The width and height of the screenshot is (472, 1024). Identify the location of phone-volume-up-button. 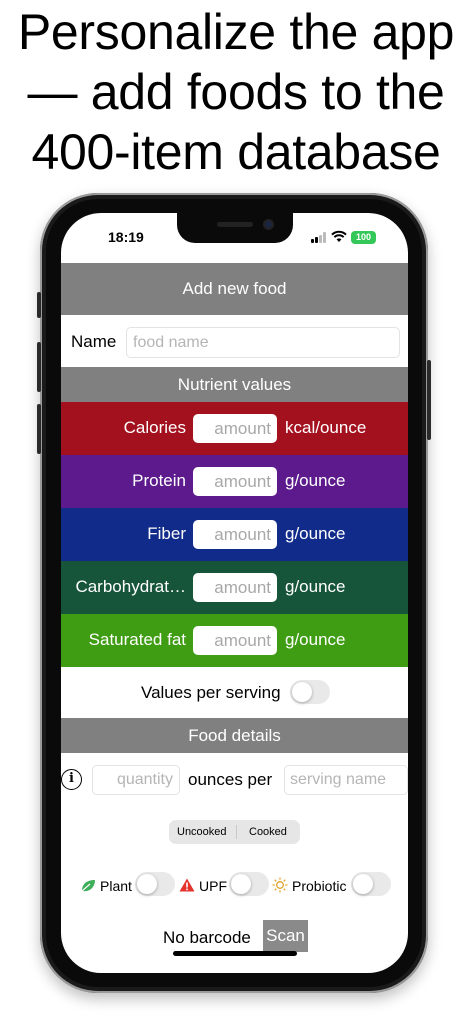
(39, 367).